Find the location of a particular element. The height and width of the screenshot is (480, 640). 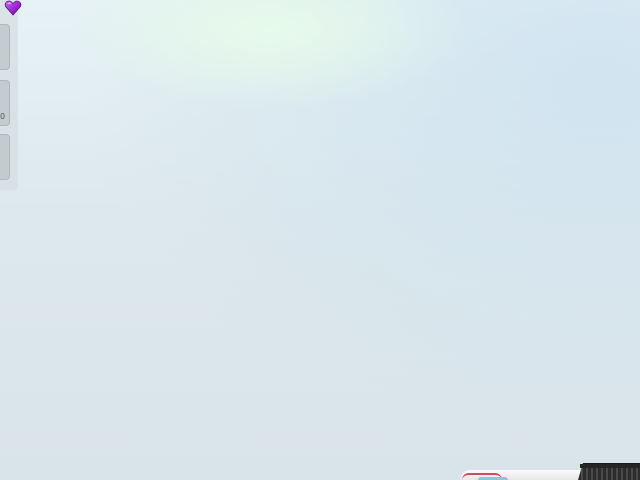

side-inventory-panel: 0 is located at coordinates (11, 95).